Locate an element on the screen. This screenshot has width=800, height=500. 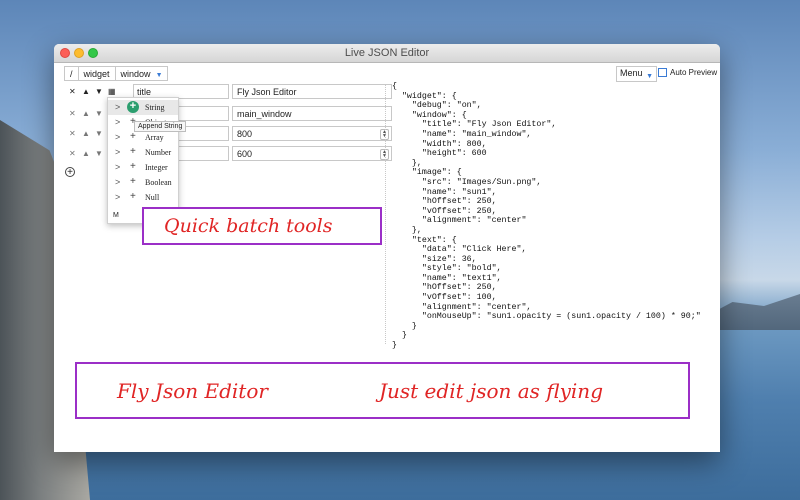
popup-item-string: > + String is located at coordinates (143, 107).